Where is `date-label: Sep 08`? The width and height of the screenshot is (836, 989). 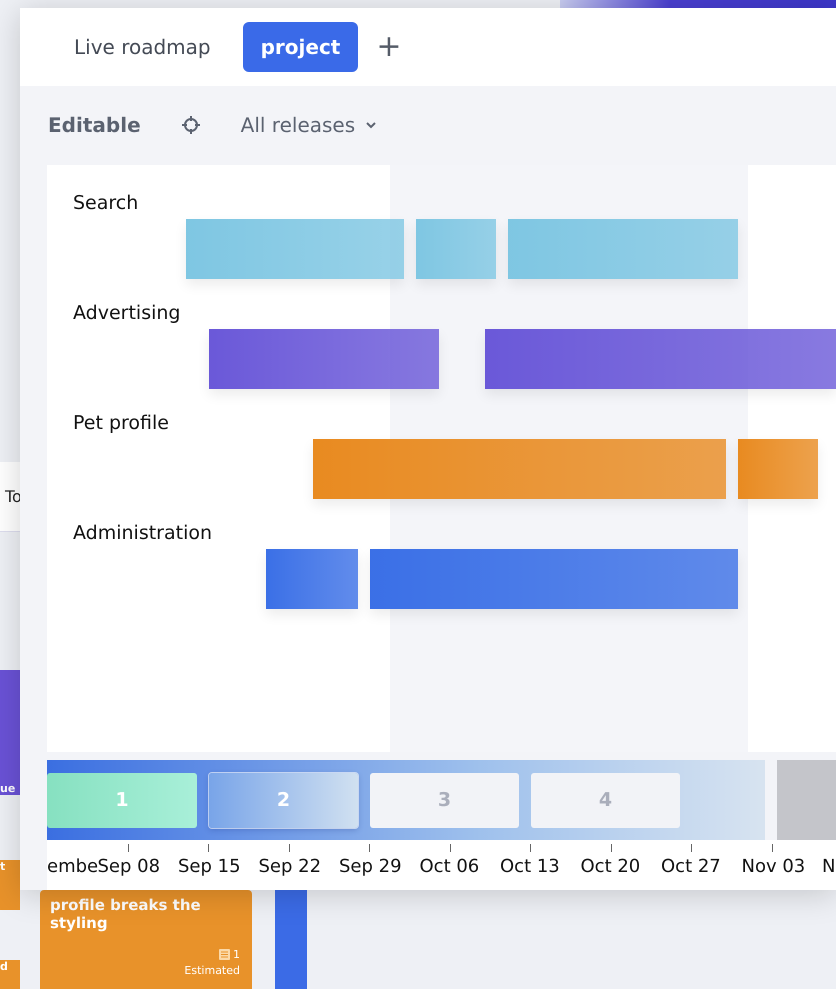
date-label: Sep 08 is located at coordinates (129, 866).